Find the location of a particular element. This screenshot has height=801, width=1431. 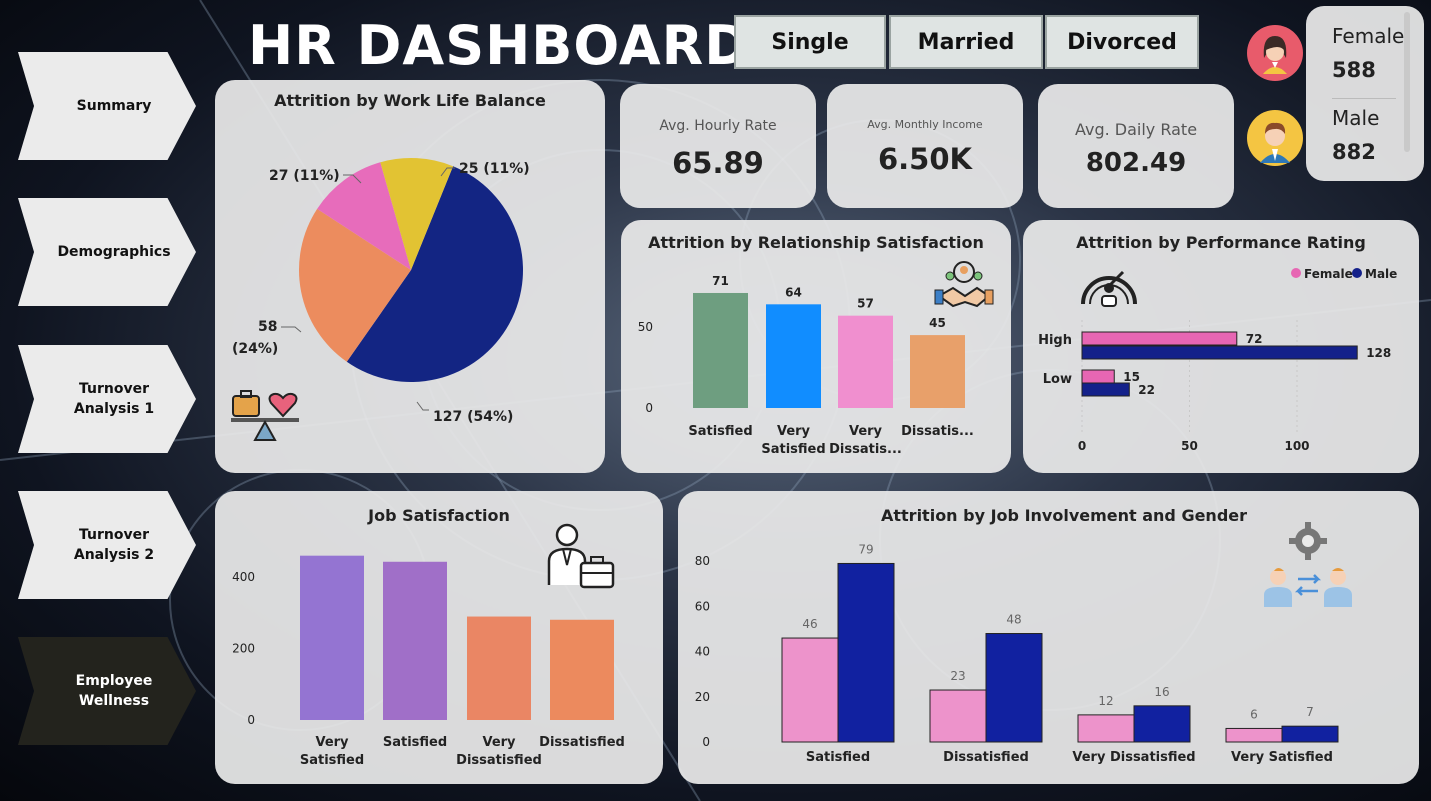

pie-leader is located at coordinates (422, 406).